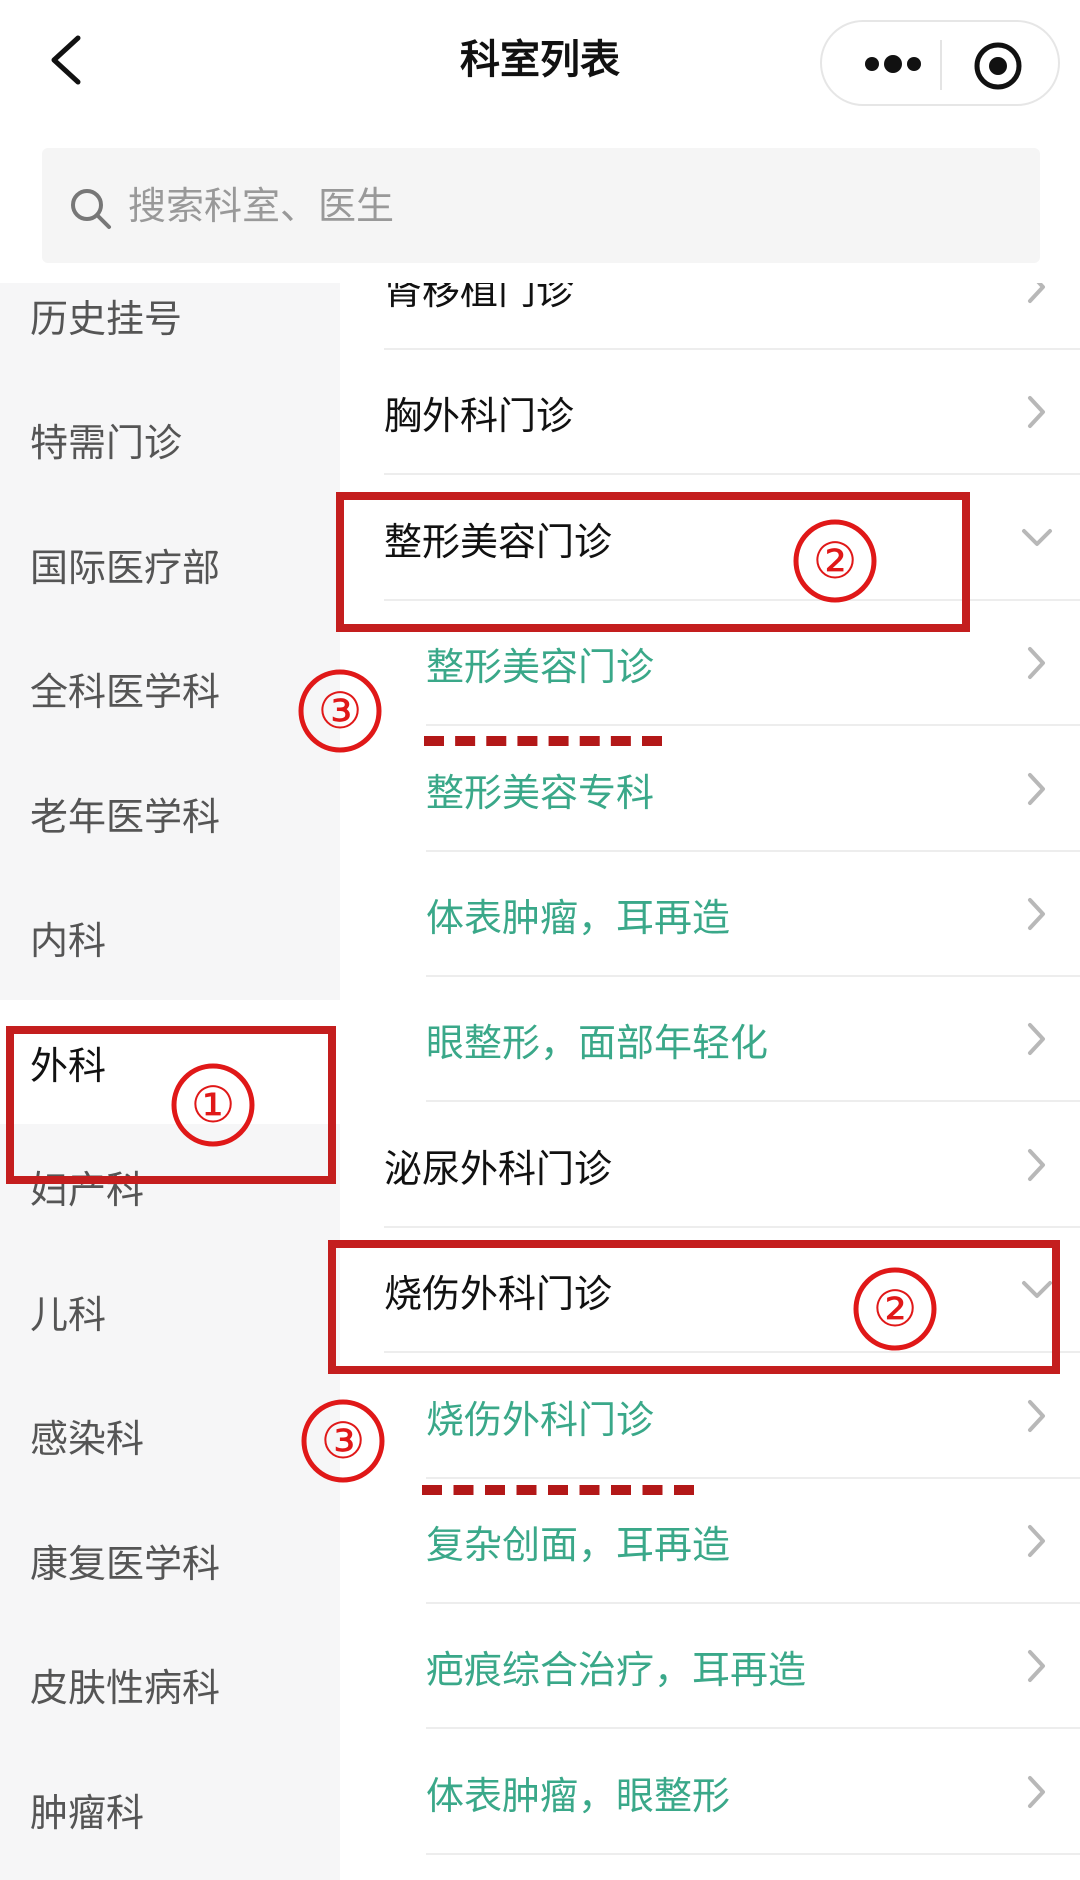  What do you see at coordinates (87, 1812) in the screenshot?
I see `sidebar-item-label: 肿瘤科` at bounding box center [87, 1812].